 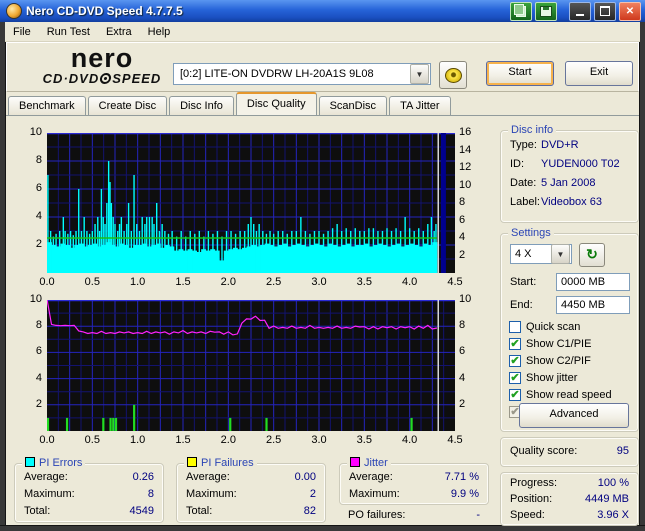 What do you see at coordinates (599, 73) in the screenshot?
I see `exit-button: Exit` at bounding box center [599, 73].